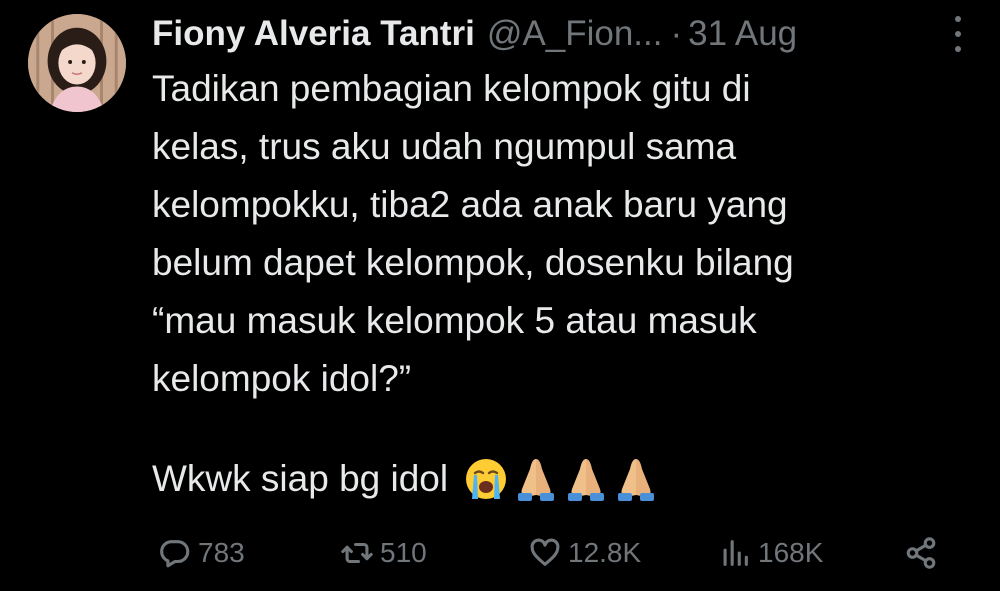  I want to click on reply-icon, so click(175, 554).